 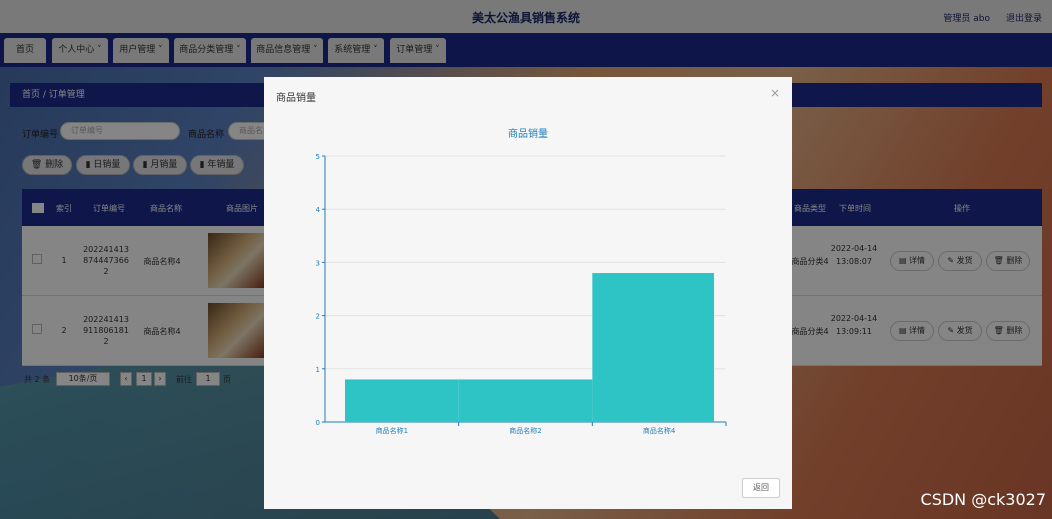 What do you see at coordinates (318, 157) in the screenshot?
I see `y-tick-label: 5` at bounding box center [318, 157].